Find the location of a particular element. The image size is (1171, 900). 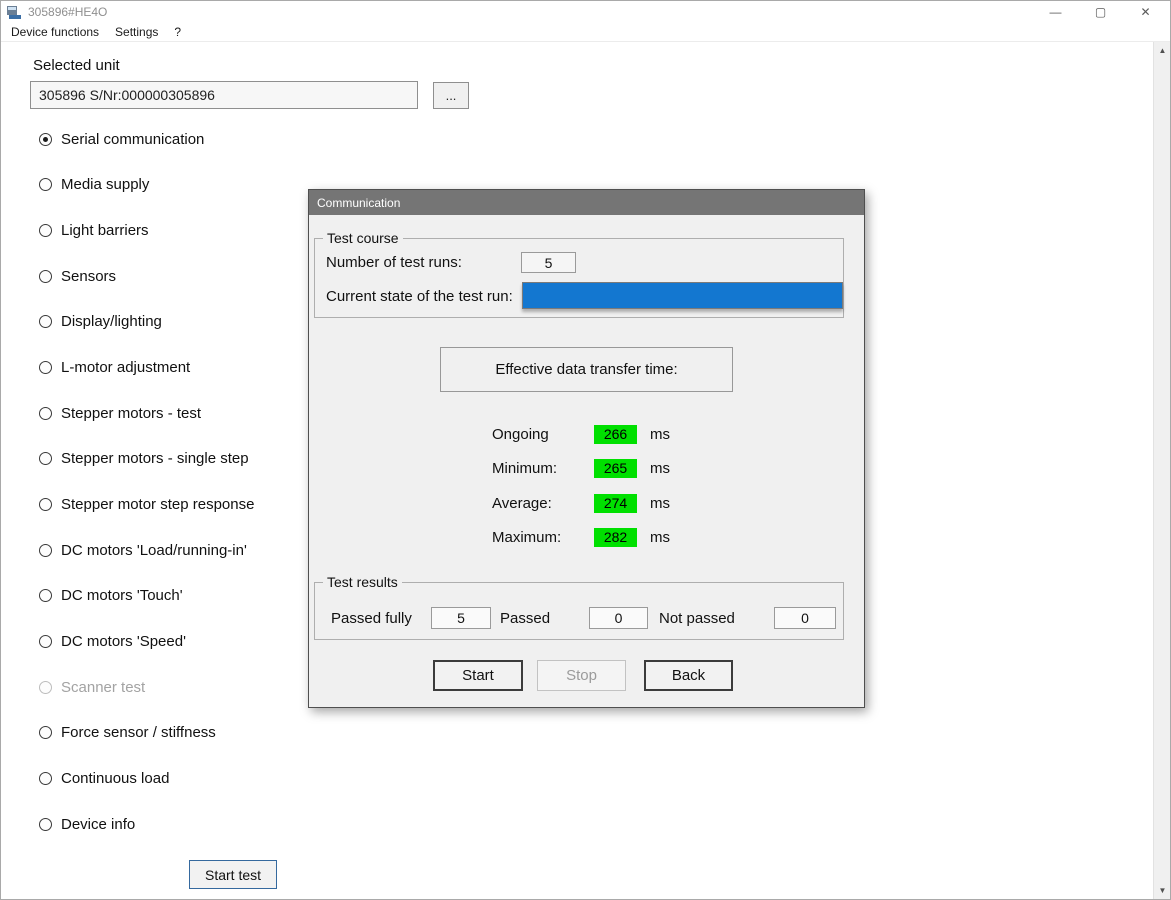

effective-transfer-time-title: Effective data transfer time: is located at coordinates (586, 369).